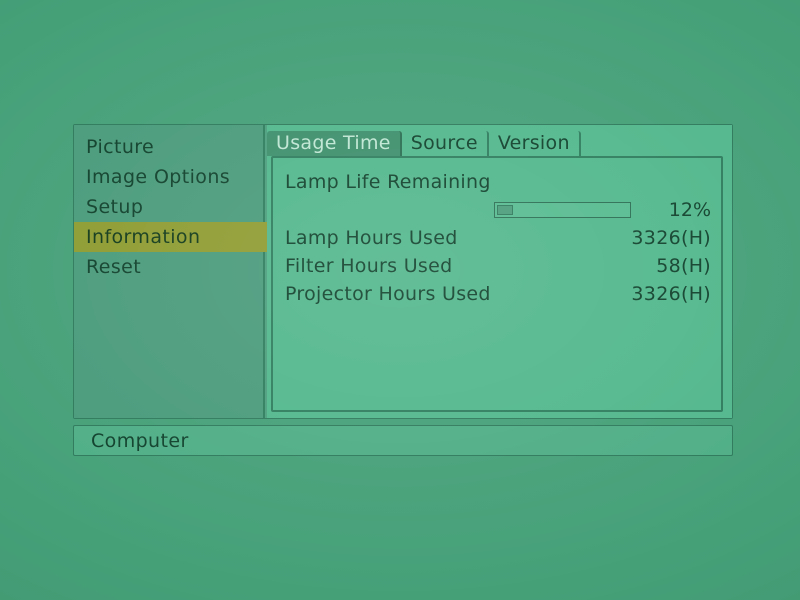  What do you see at coordinates (168, 147) in the screenshot?
I see `sidebar-item-picture: Picture` at bounding box center [168, 147].